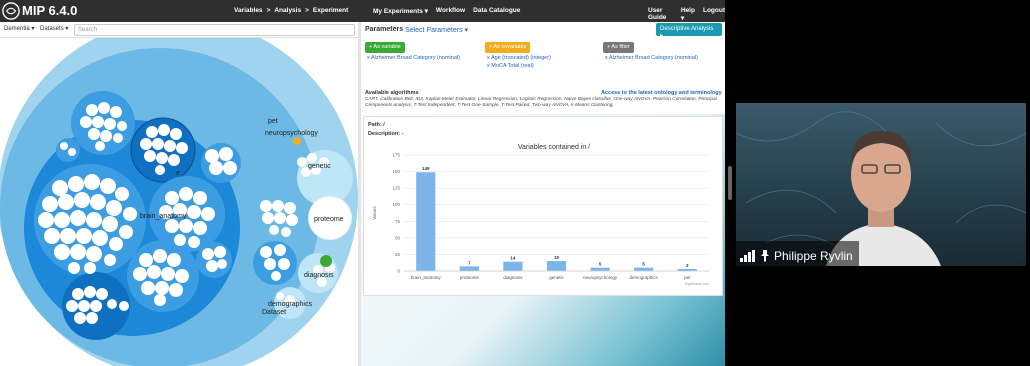 This screenshot has width=1030, height=366. Describe the element at coordinates (687, 265) in the screenshot. I see `data-label: 3` at that location.